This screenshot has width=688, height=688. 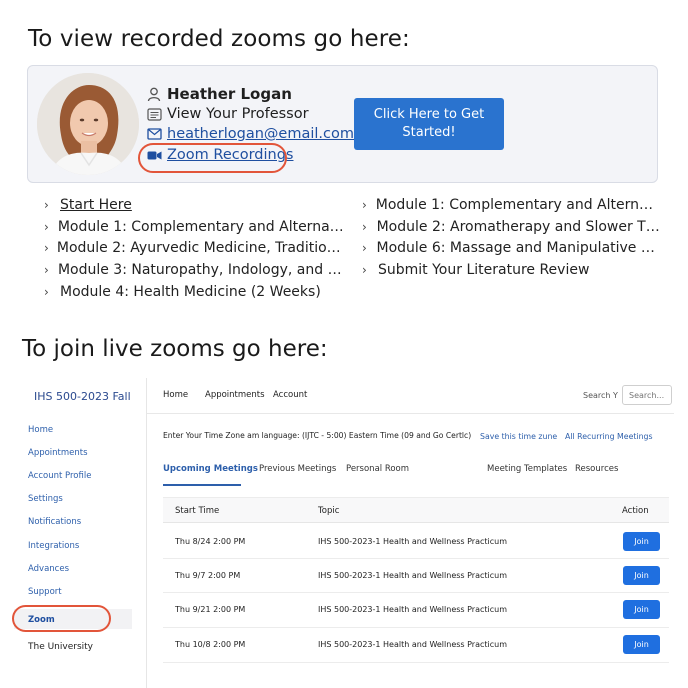 I want to click on recorded-zooms-heading: To view recorded zooms go here:, so click(x=219, y=39).